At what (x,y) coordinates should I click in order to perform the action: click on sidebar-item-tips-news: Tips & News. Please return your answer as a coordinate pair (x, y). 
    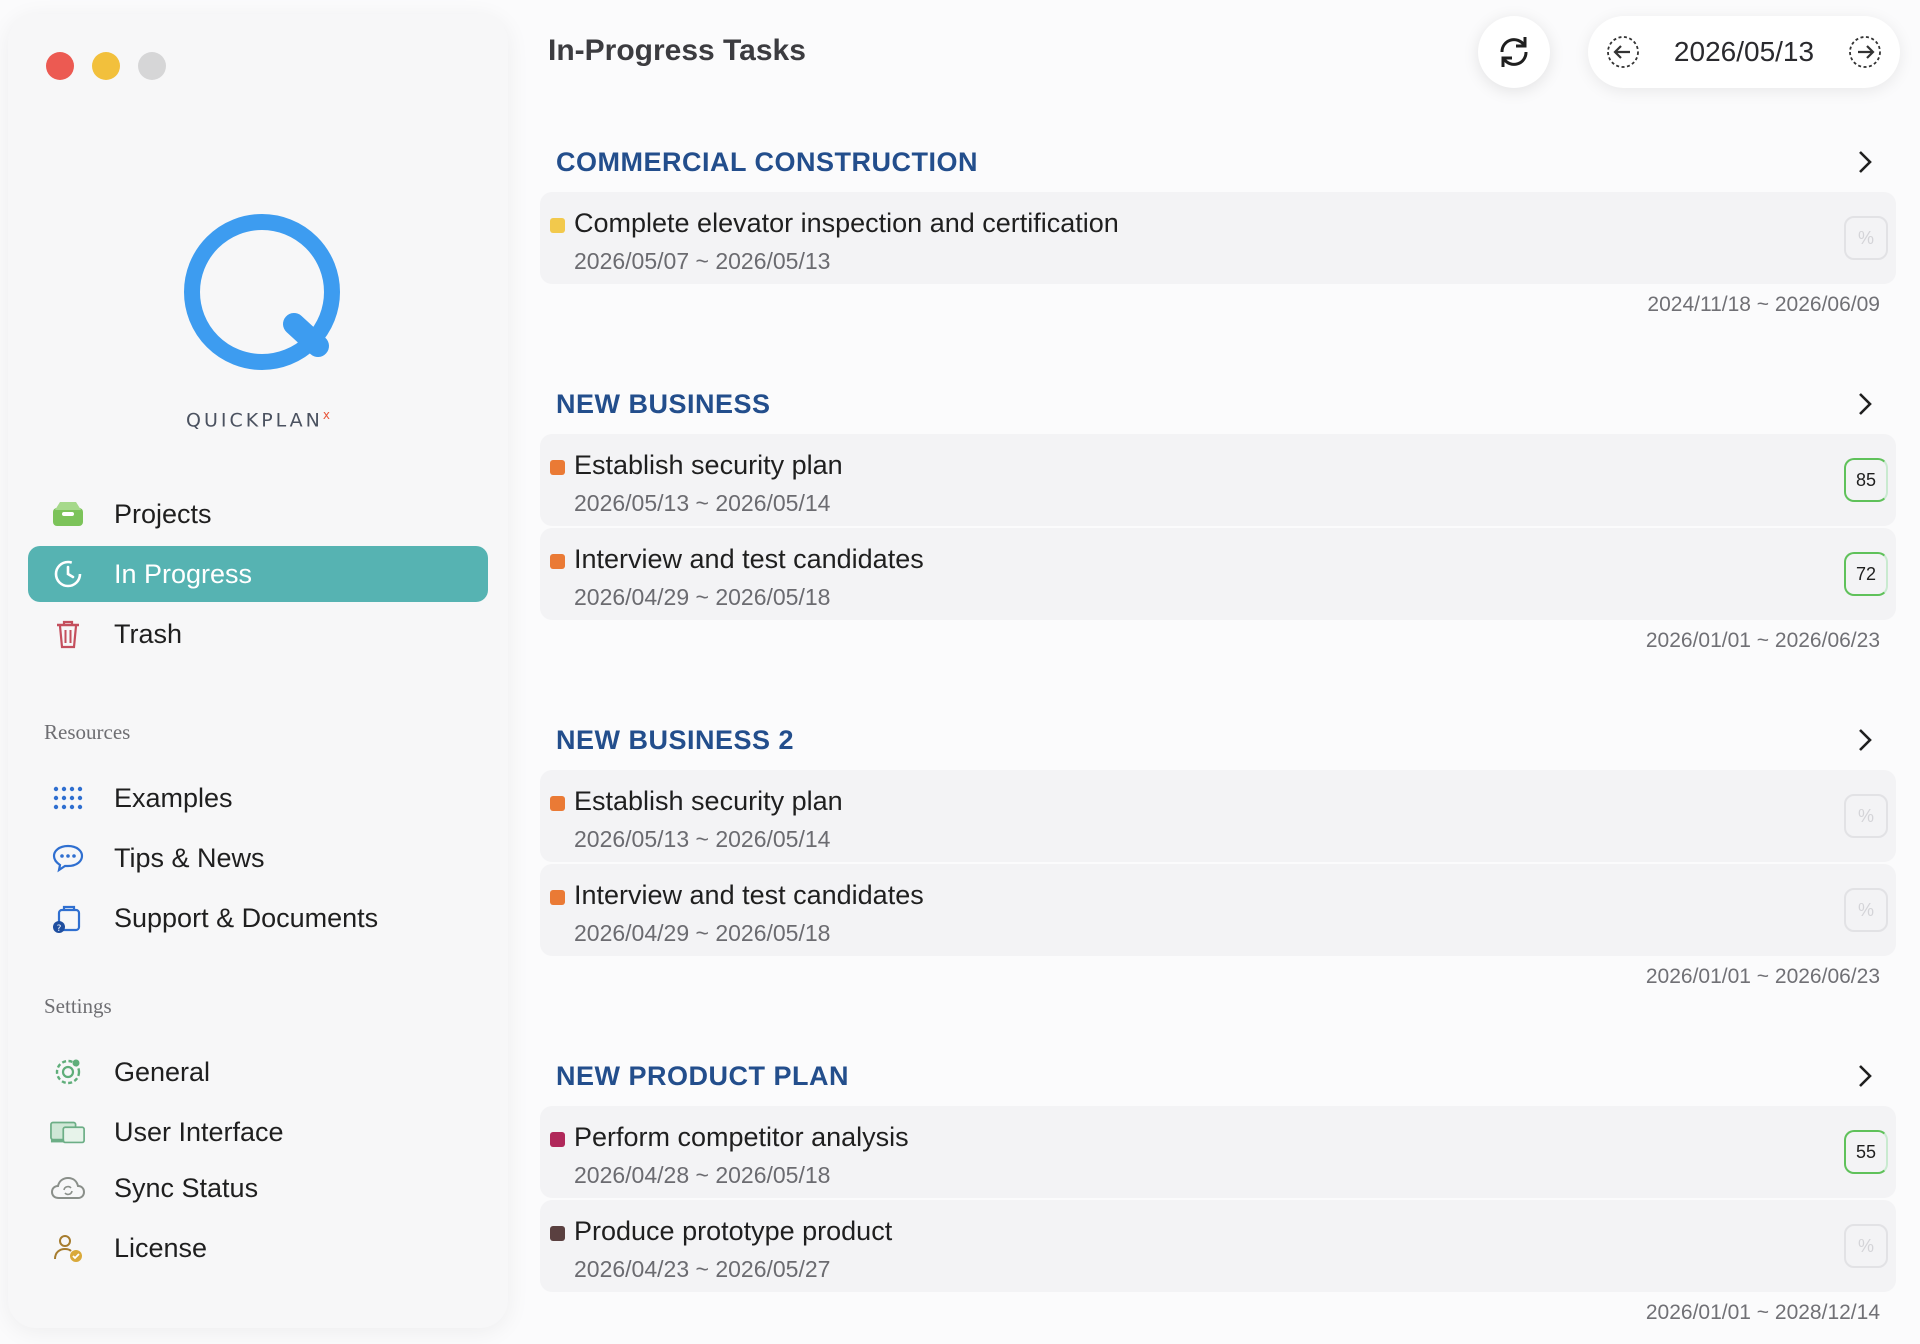
    Looking at the image, I should click on (258, 858).